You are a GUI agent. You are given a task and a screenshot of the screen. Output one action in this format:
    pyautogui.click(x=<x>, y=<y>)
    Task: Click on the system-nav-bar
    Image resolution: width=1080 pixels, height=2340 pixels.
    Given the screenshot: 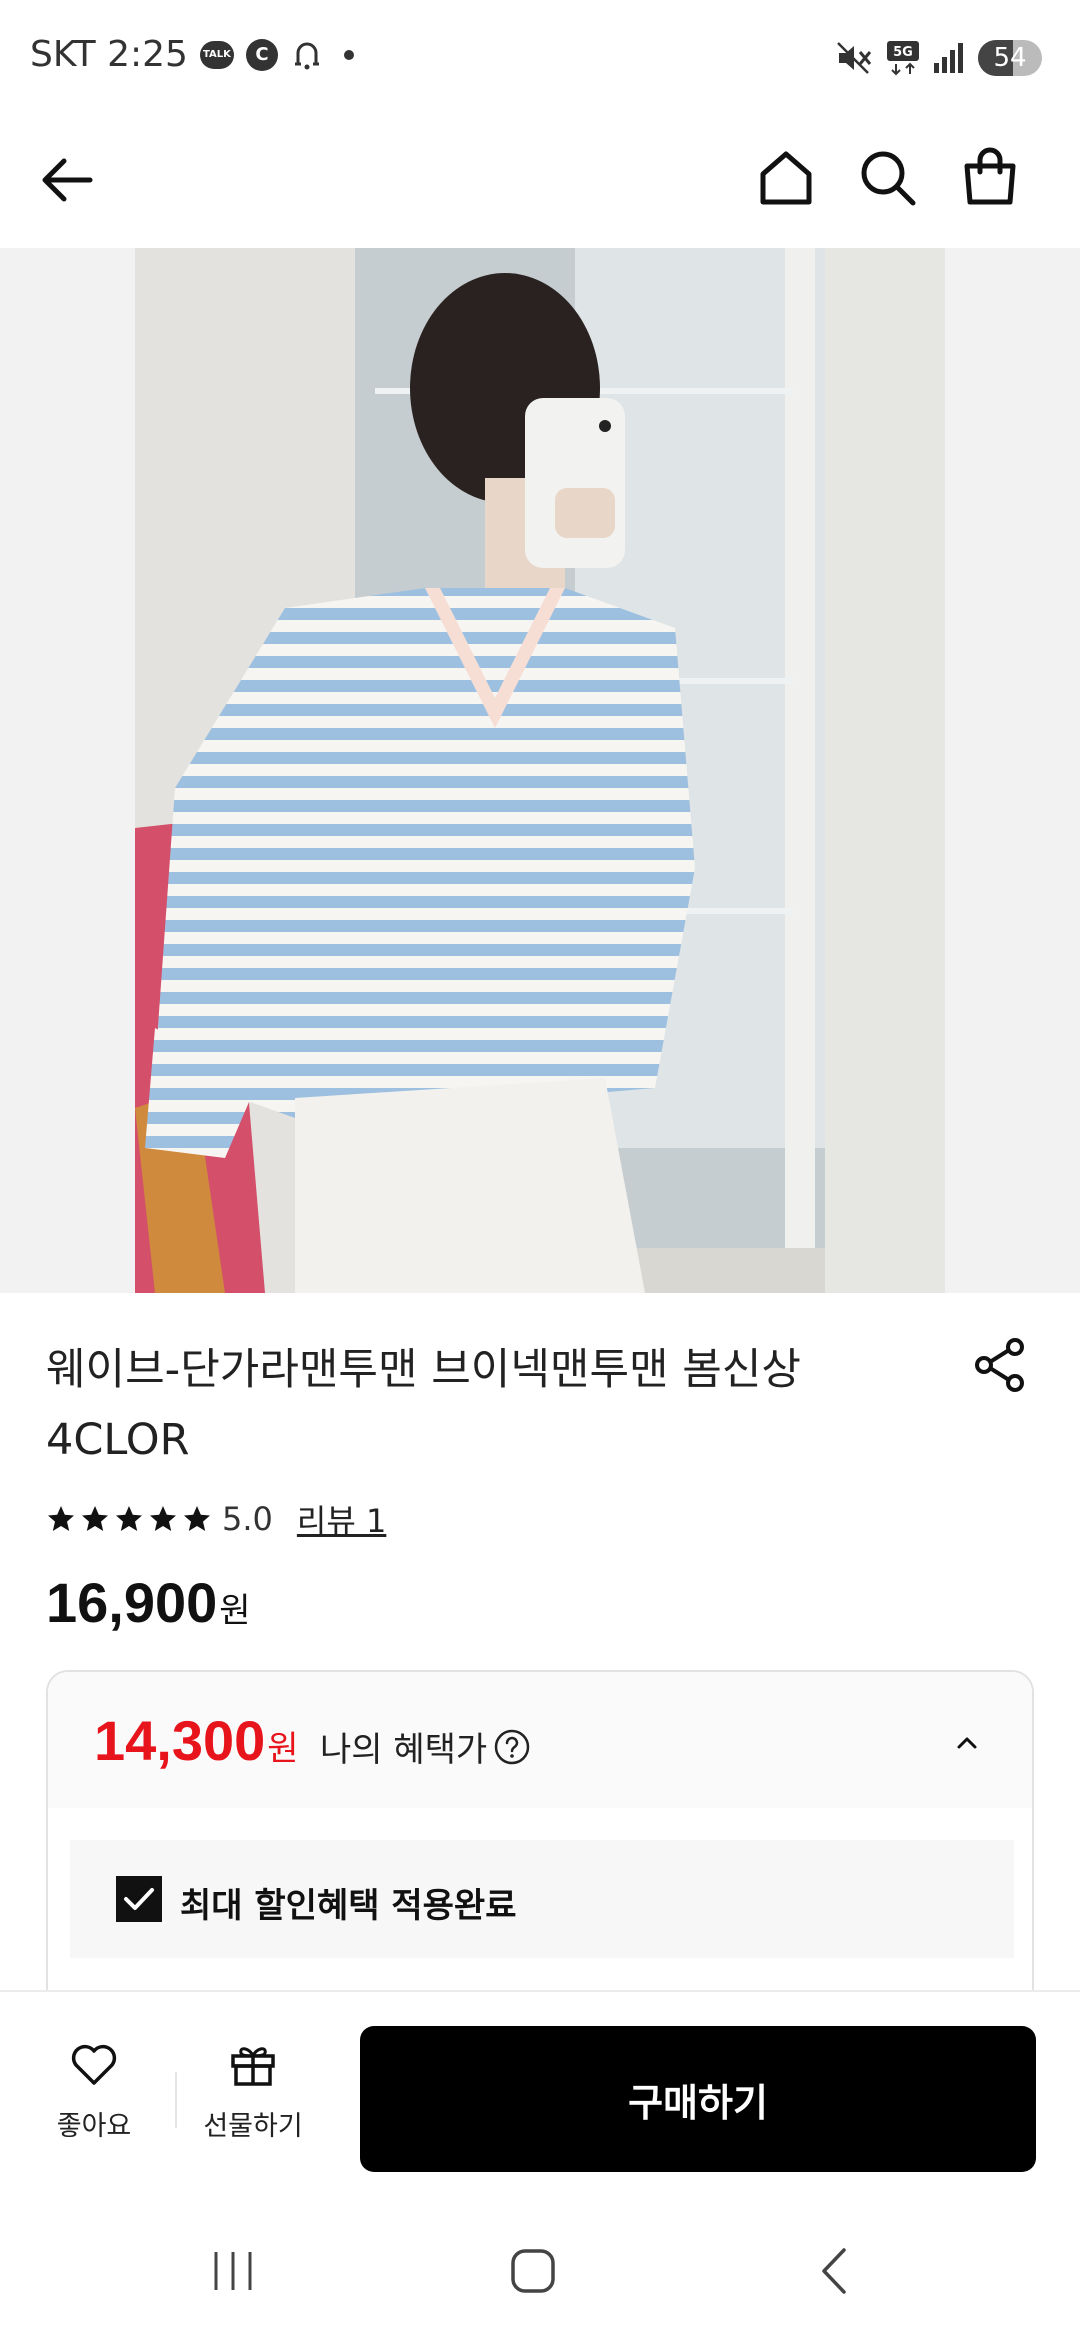 What is the action you would take?
    pyautogui.click(x=540, y=2270)
    